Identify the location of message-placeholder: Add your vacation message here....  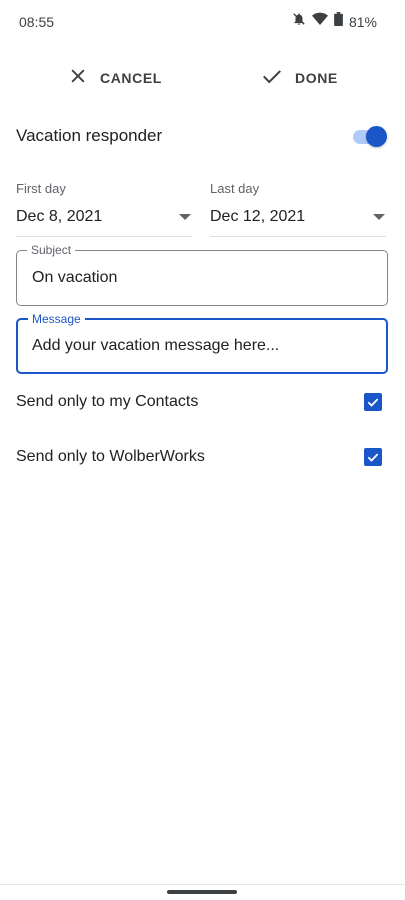
(156, 345).